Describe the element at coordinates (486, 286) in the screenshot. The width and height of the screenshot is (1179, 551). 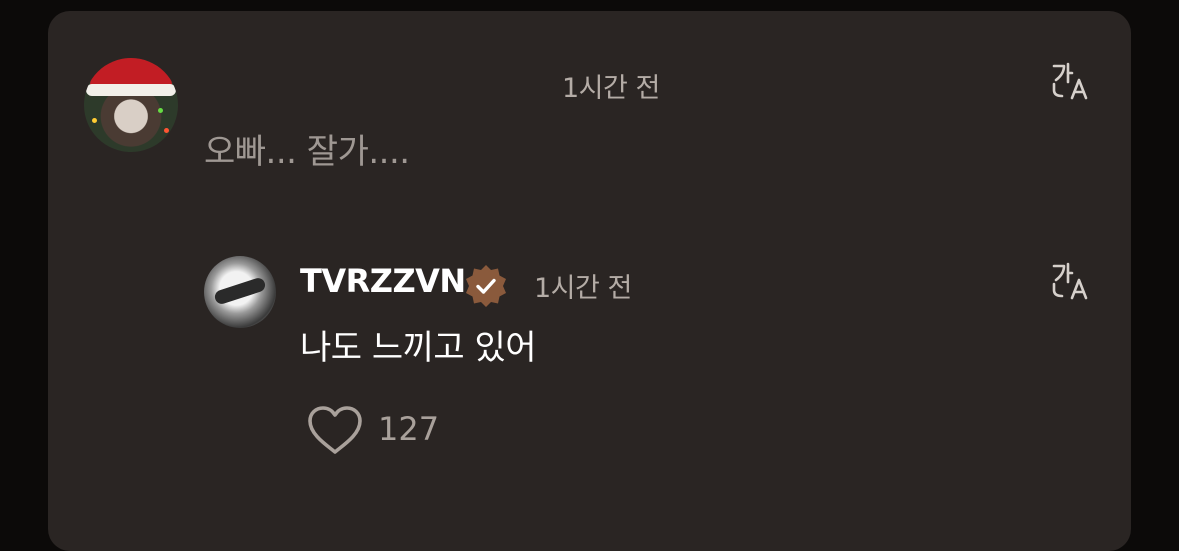
I see `verified-badge-icon` at that location.